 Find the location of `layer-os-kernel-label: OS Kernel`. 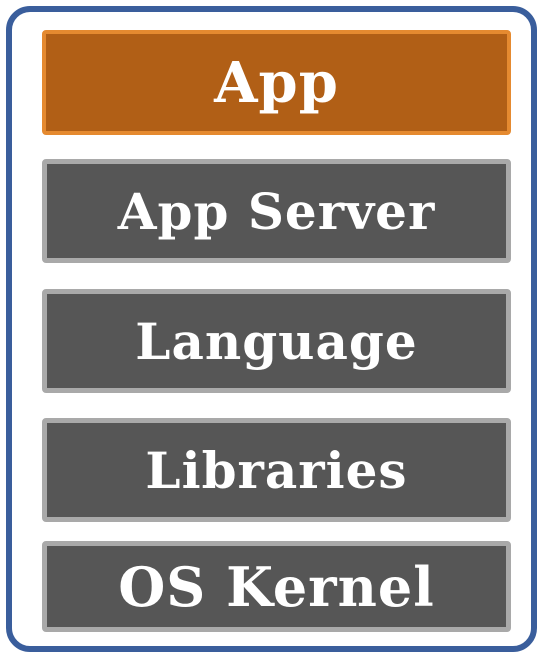

layer-os-kernel-label: OS Kernel is located at coordinates (276, 586).